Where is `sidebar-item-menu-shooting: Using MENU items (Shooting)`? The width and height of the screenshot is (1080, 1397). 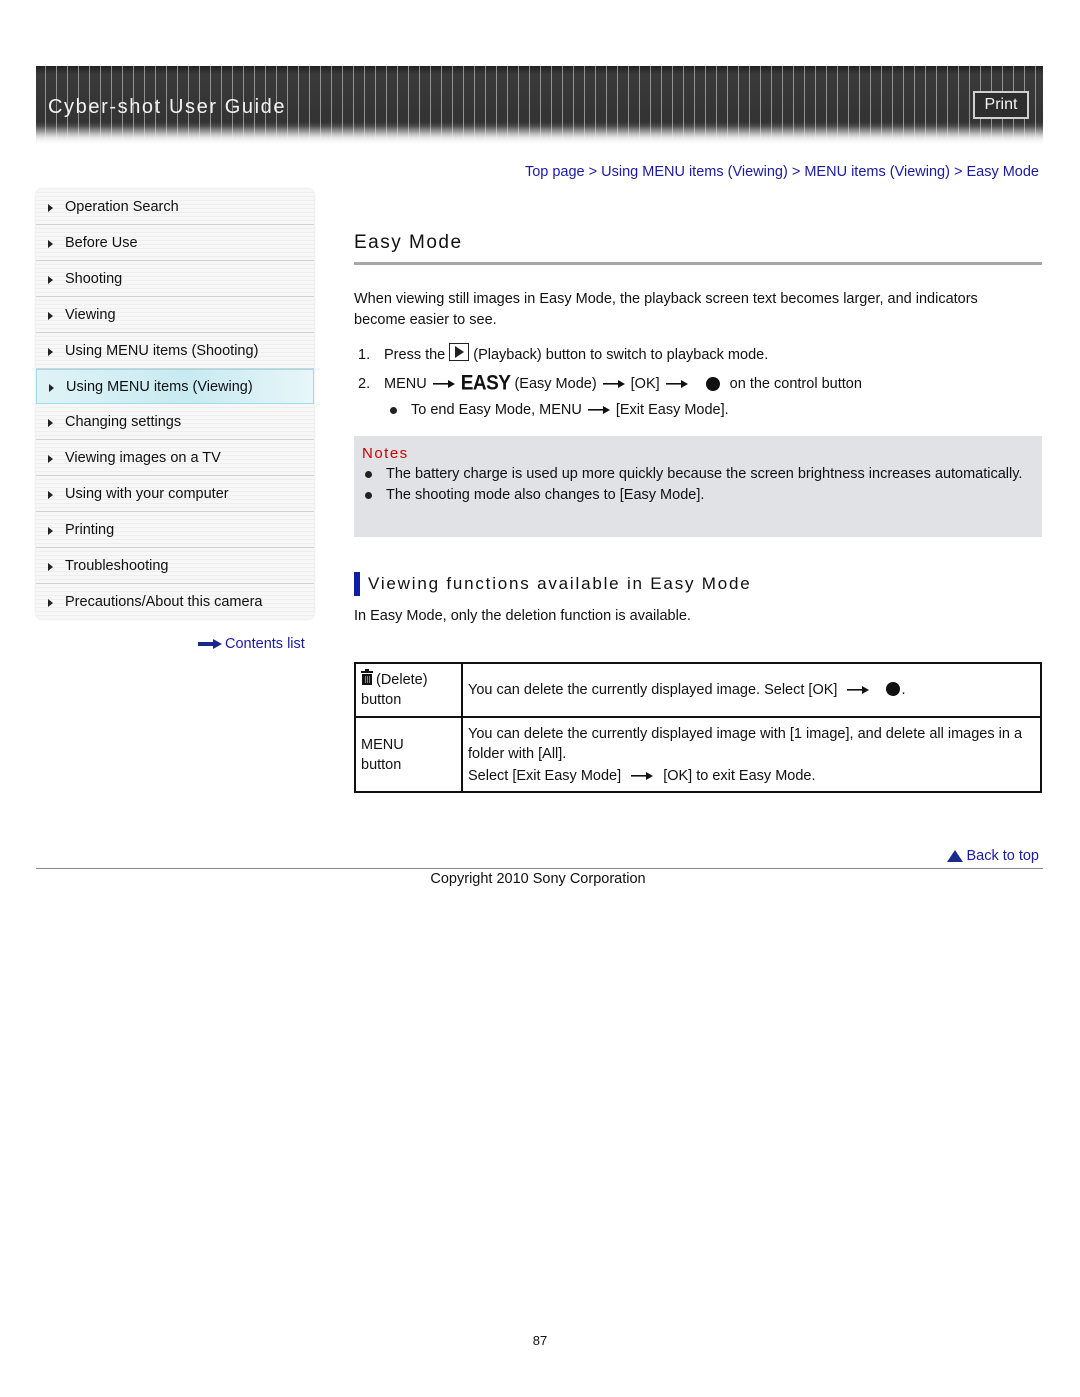 sidebar-item-menu-shooting: Using MENU items (Shooting) is located at coordinates (175, 351).